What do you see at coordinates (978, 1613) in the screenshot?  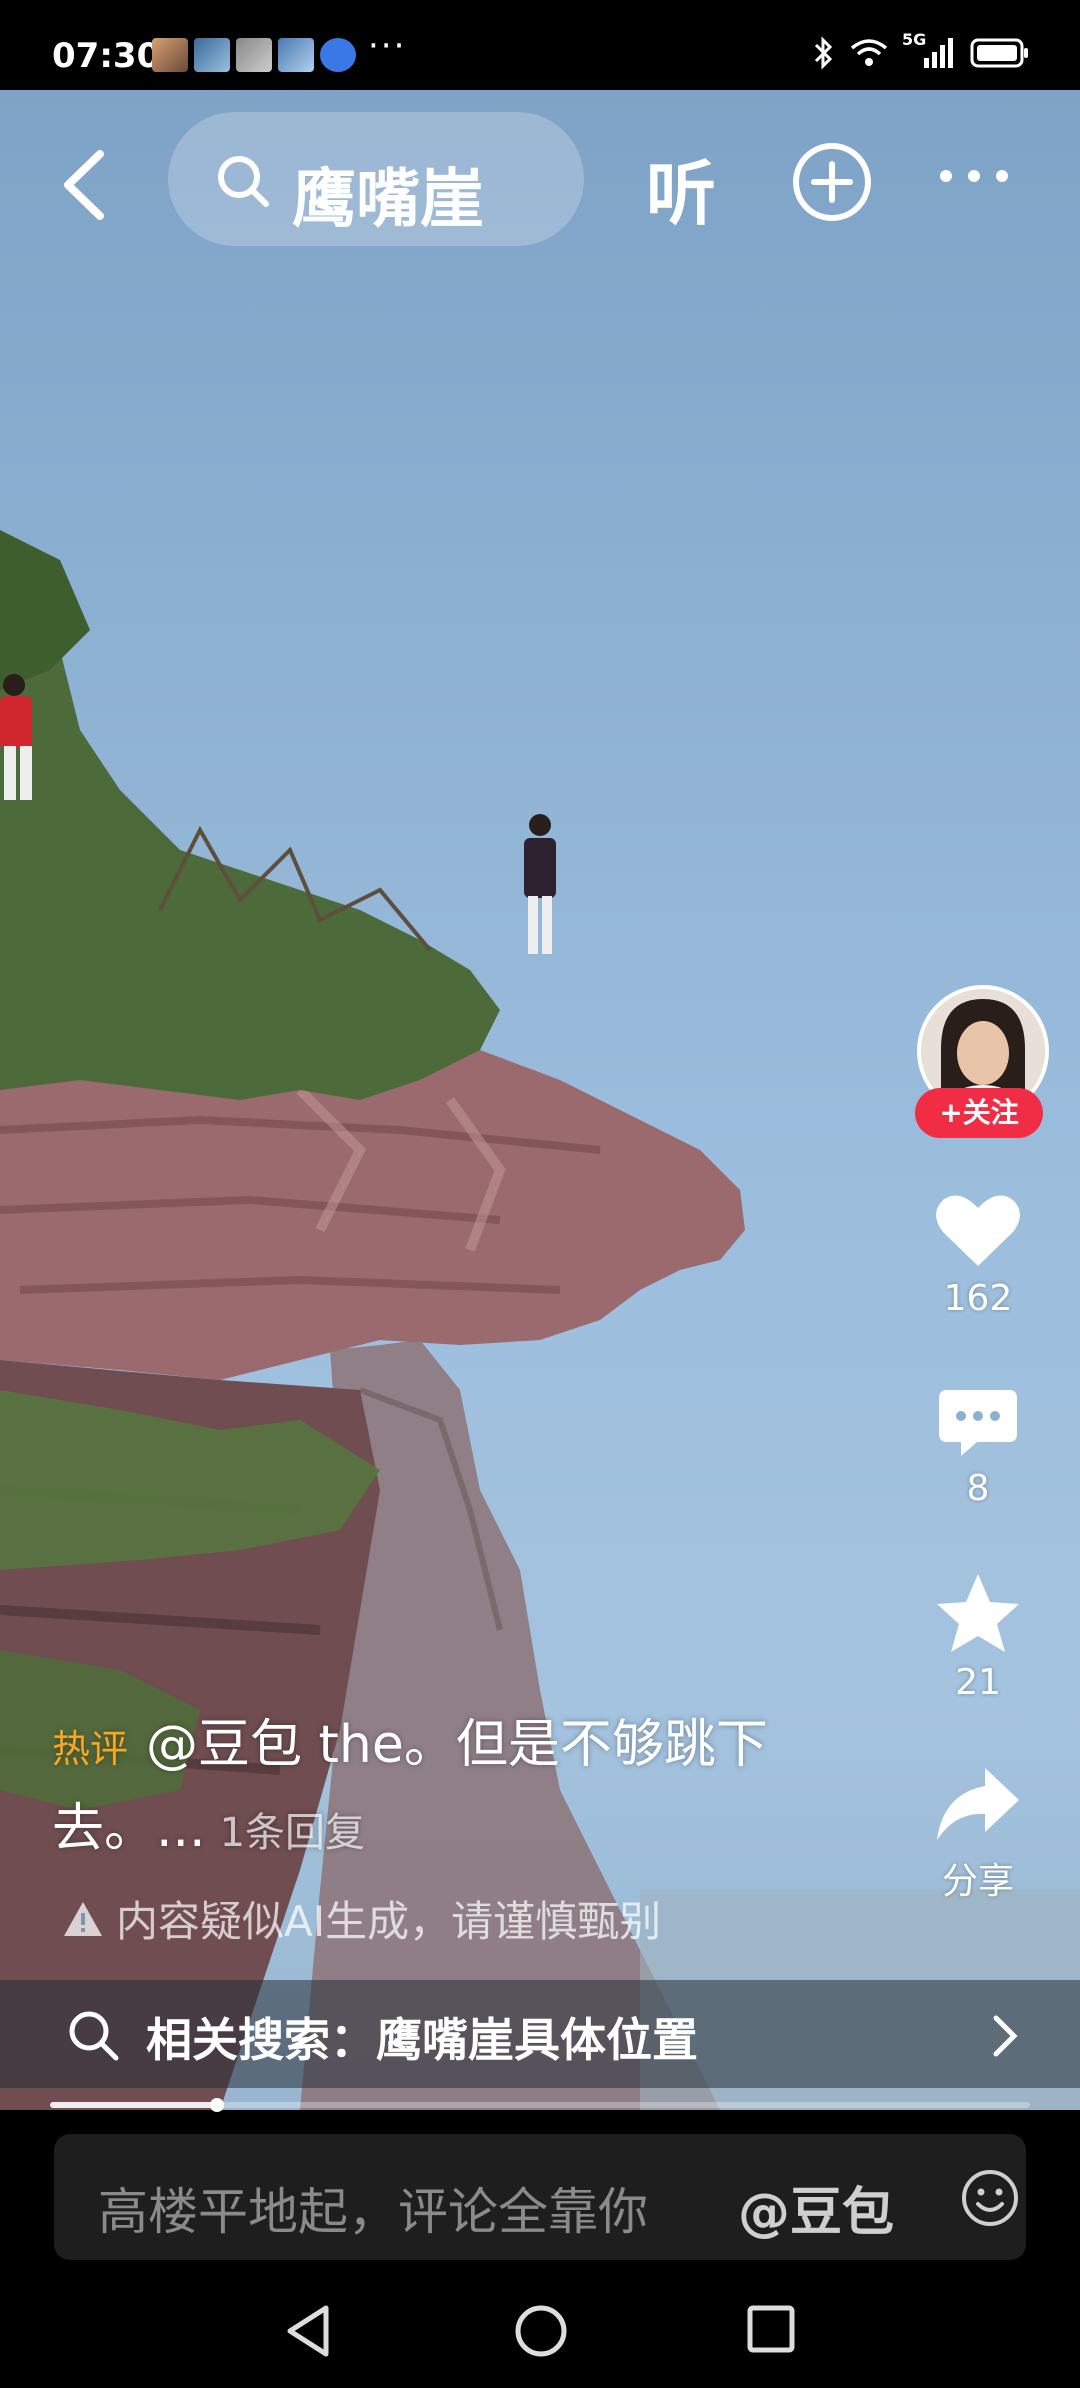 I see `star-icon` at bounding box center [978, 1613].